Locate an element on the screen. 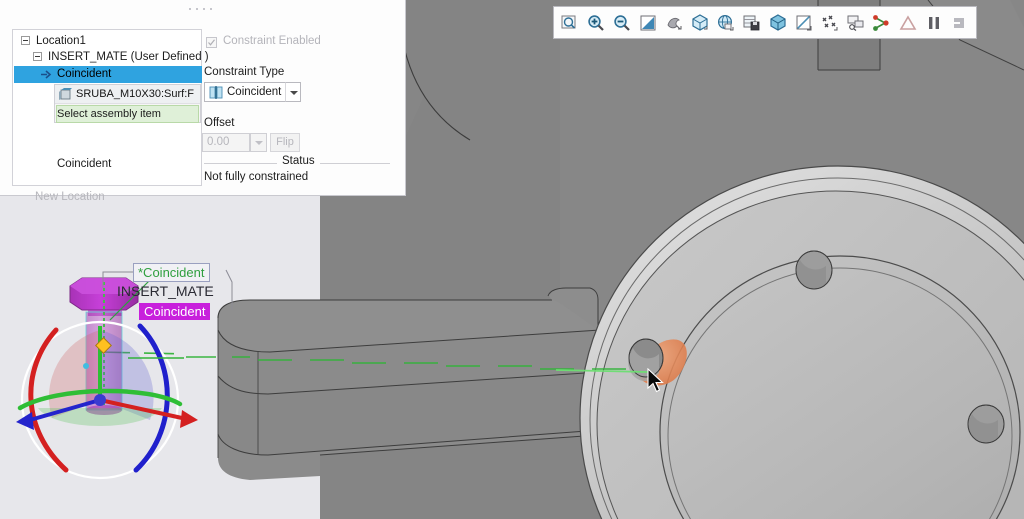 This screenshot has width=1024, height=519. constraint-secondary-label: Coincident is located at coordinates (84, 164).